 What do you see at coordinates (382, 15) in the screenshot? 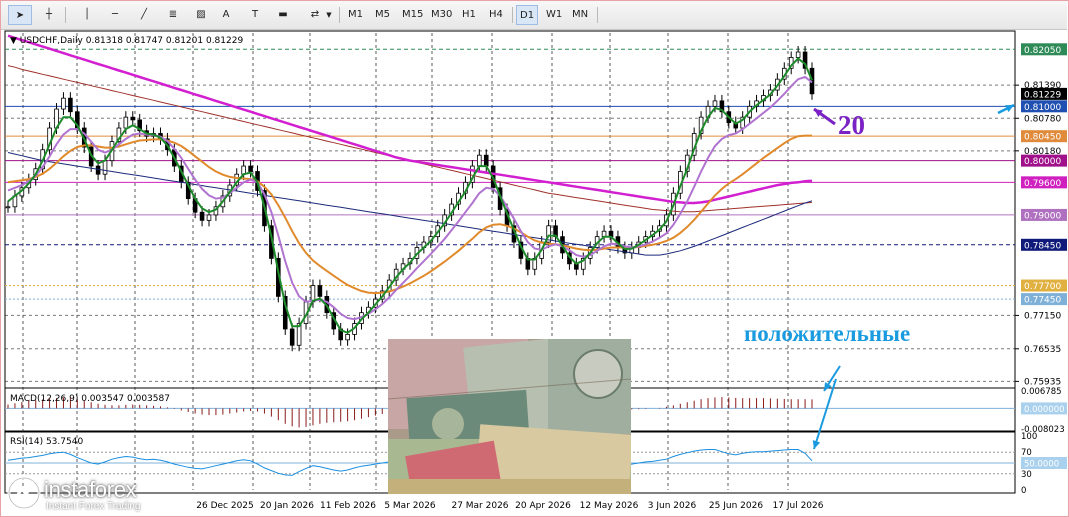
I see `timeframe-m5: M5` at bounding box center [382, 15].